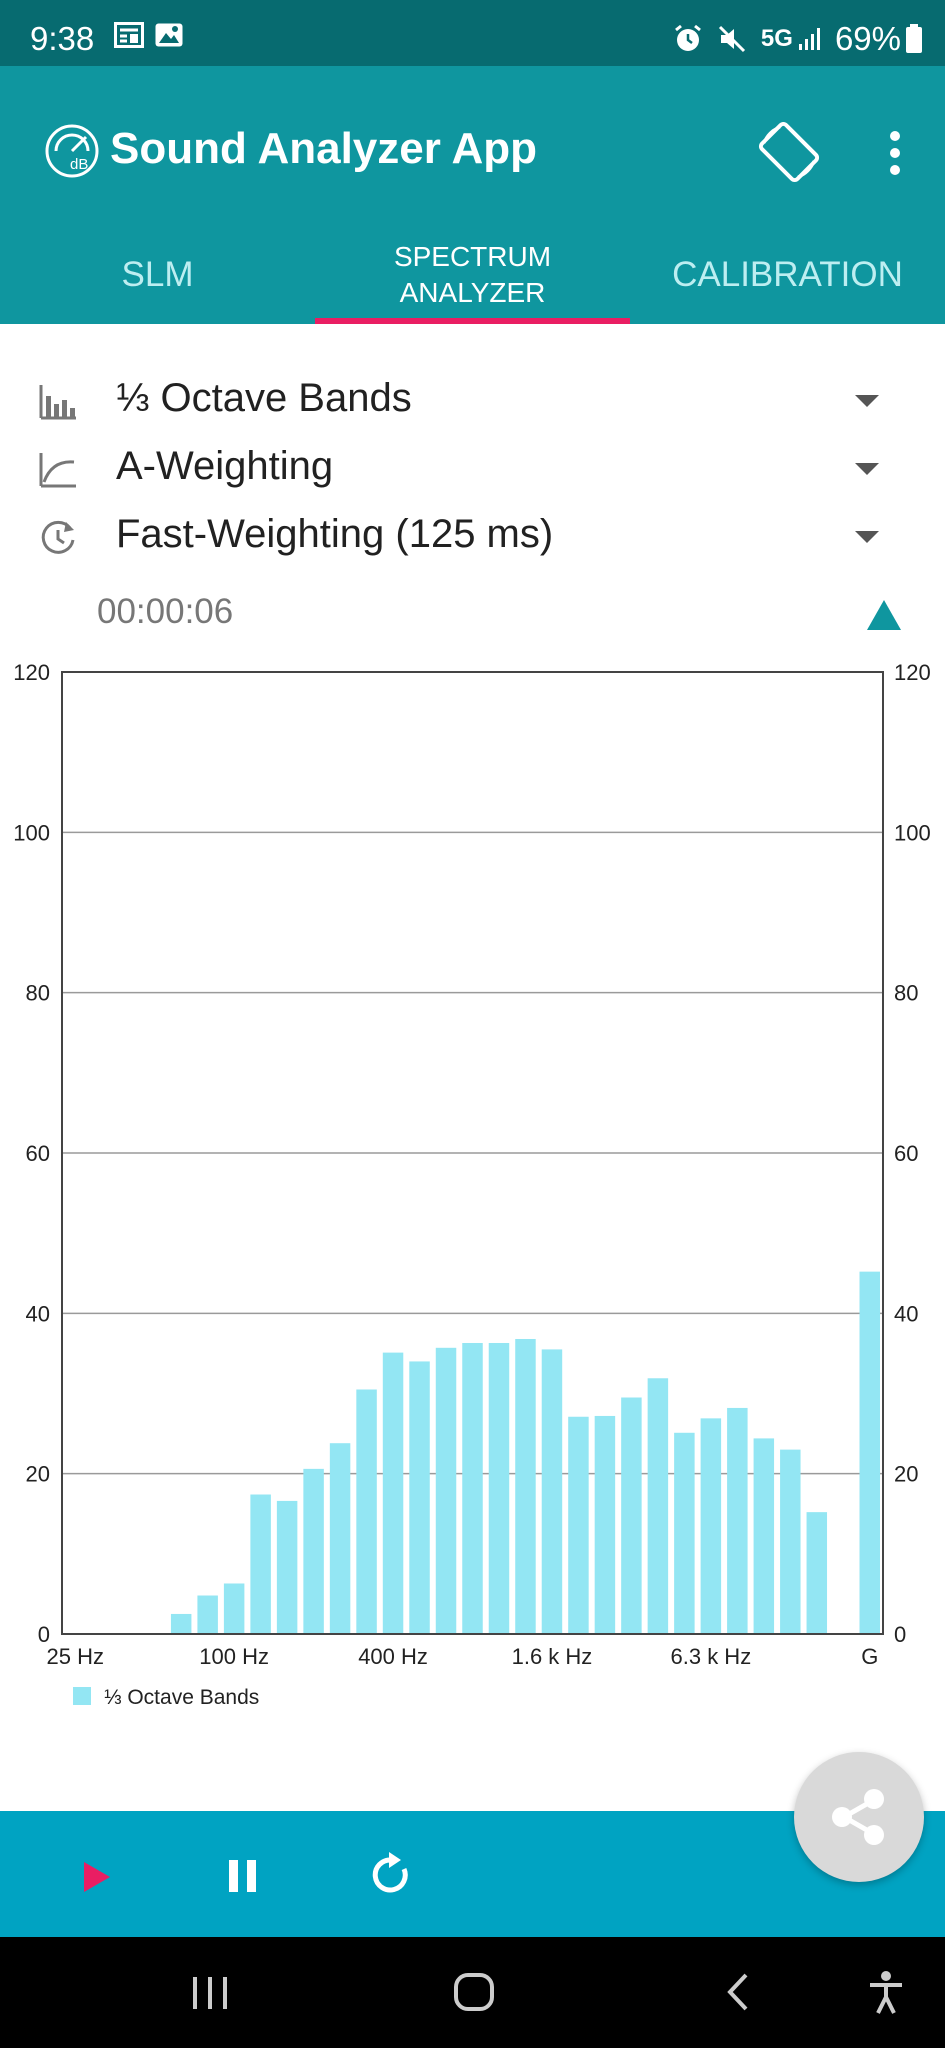 The image size is (945, 2048). What do you see at coordinates (31, 672) in the screenshot?
I see `y-tick-label-left: 120` at bounding box center [31, 672].